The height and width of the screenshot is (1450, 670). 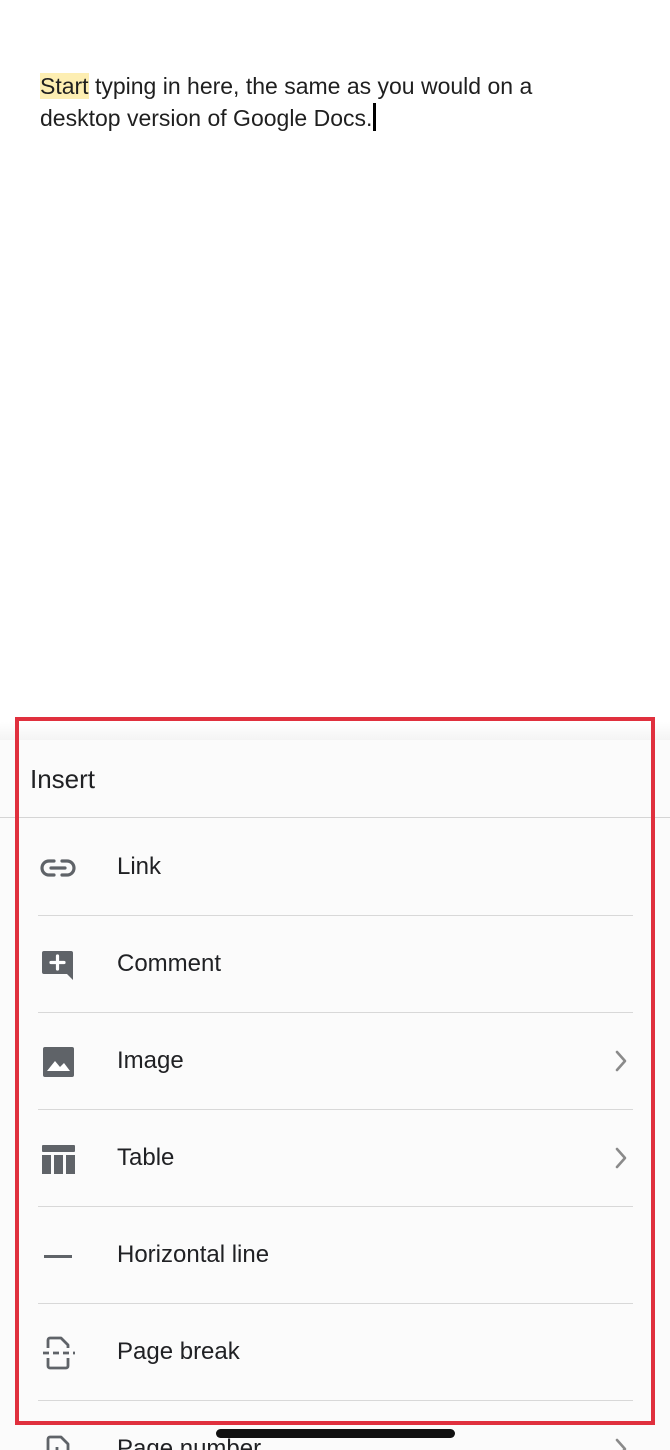 I want to click on menu-item-comment: Comment, so click(x=335, y=964).